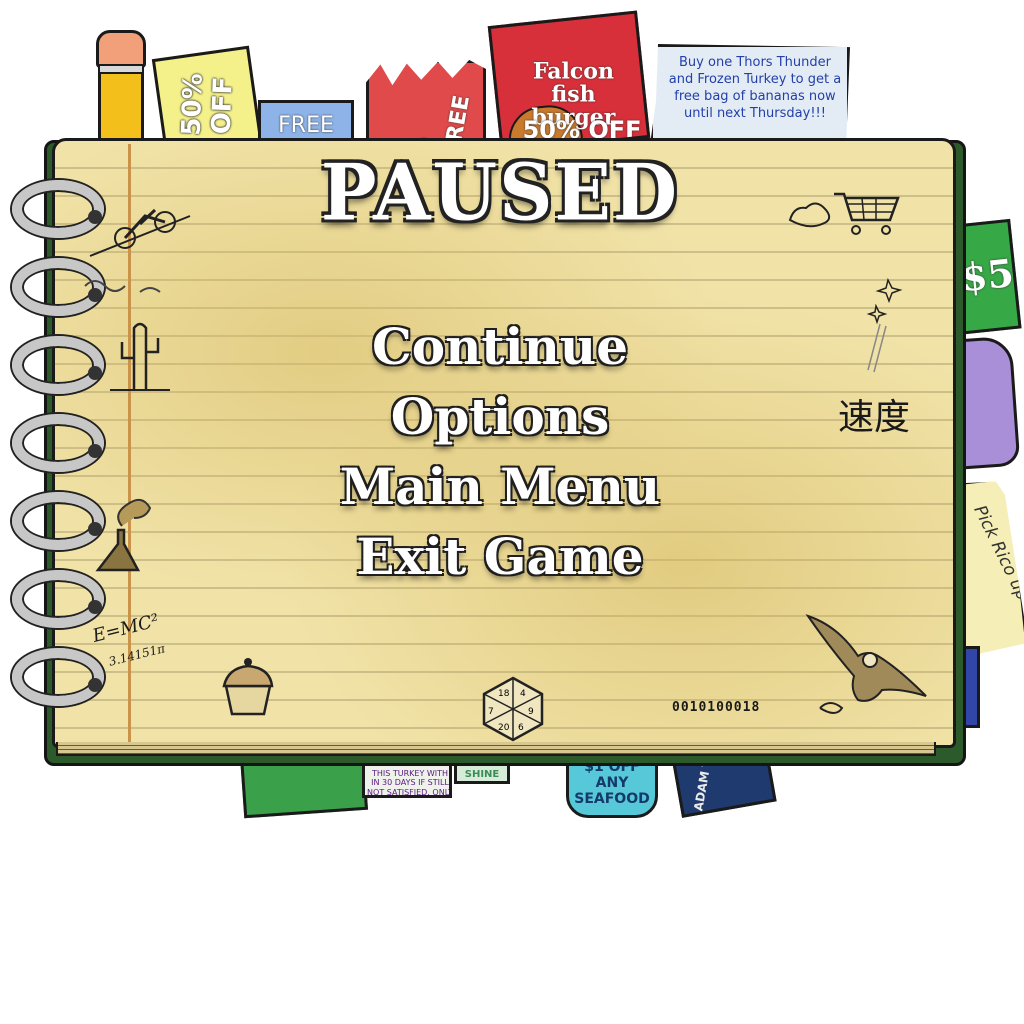  Describe the element at coordinates (496, 749) in the screenshot. I see `notebook-page-edges` at that location.